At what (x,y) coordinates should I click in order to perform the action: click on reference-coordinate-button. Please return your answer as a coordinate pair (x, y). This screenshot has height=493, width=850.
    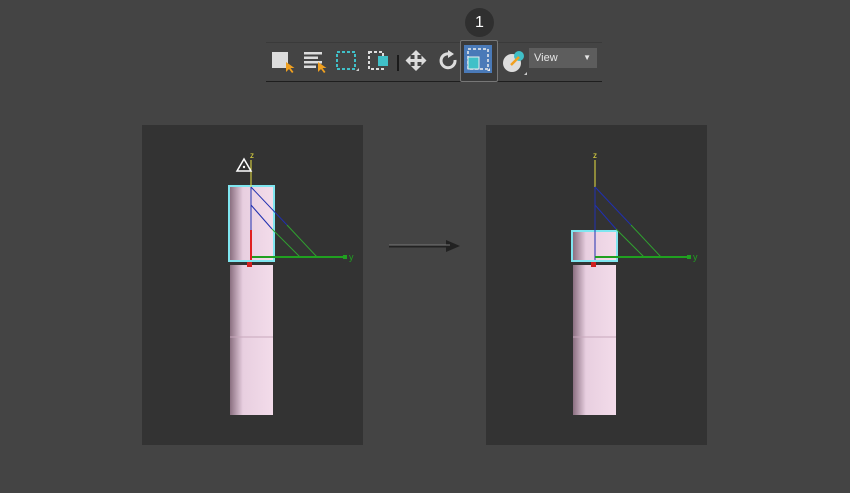
    Looking at the image, I should click on (513, 61).